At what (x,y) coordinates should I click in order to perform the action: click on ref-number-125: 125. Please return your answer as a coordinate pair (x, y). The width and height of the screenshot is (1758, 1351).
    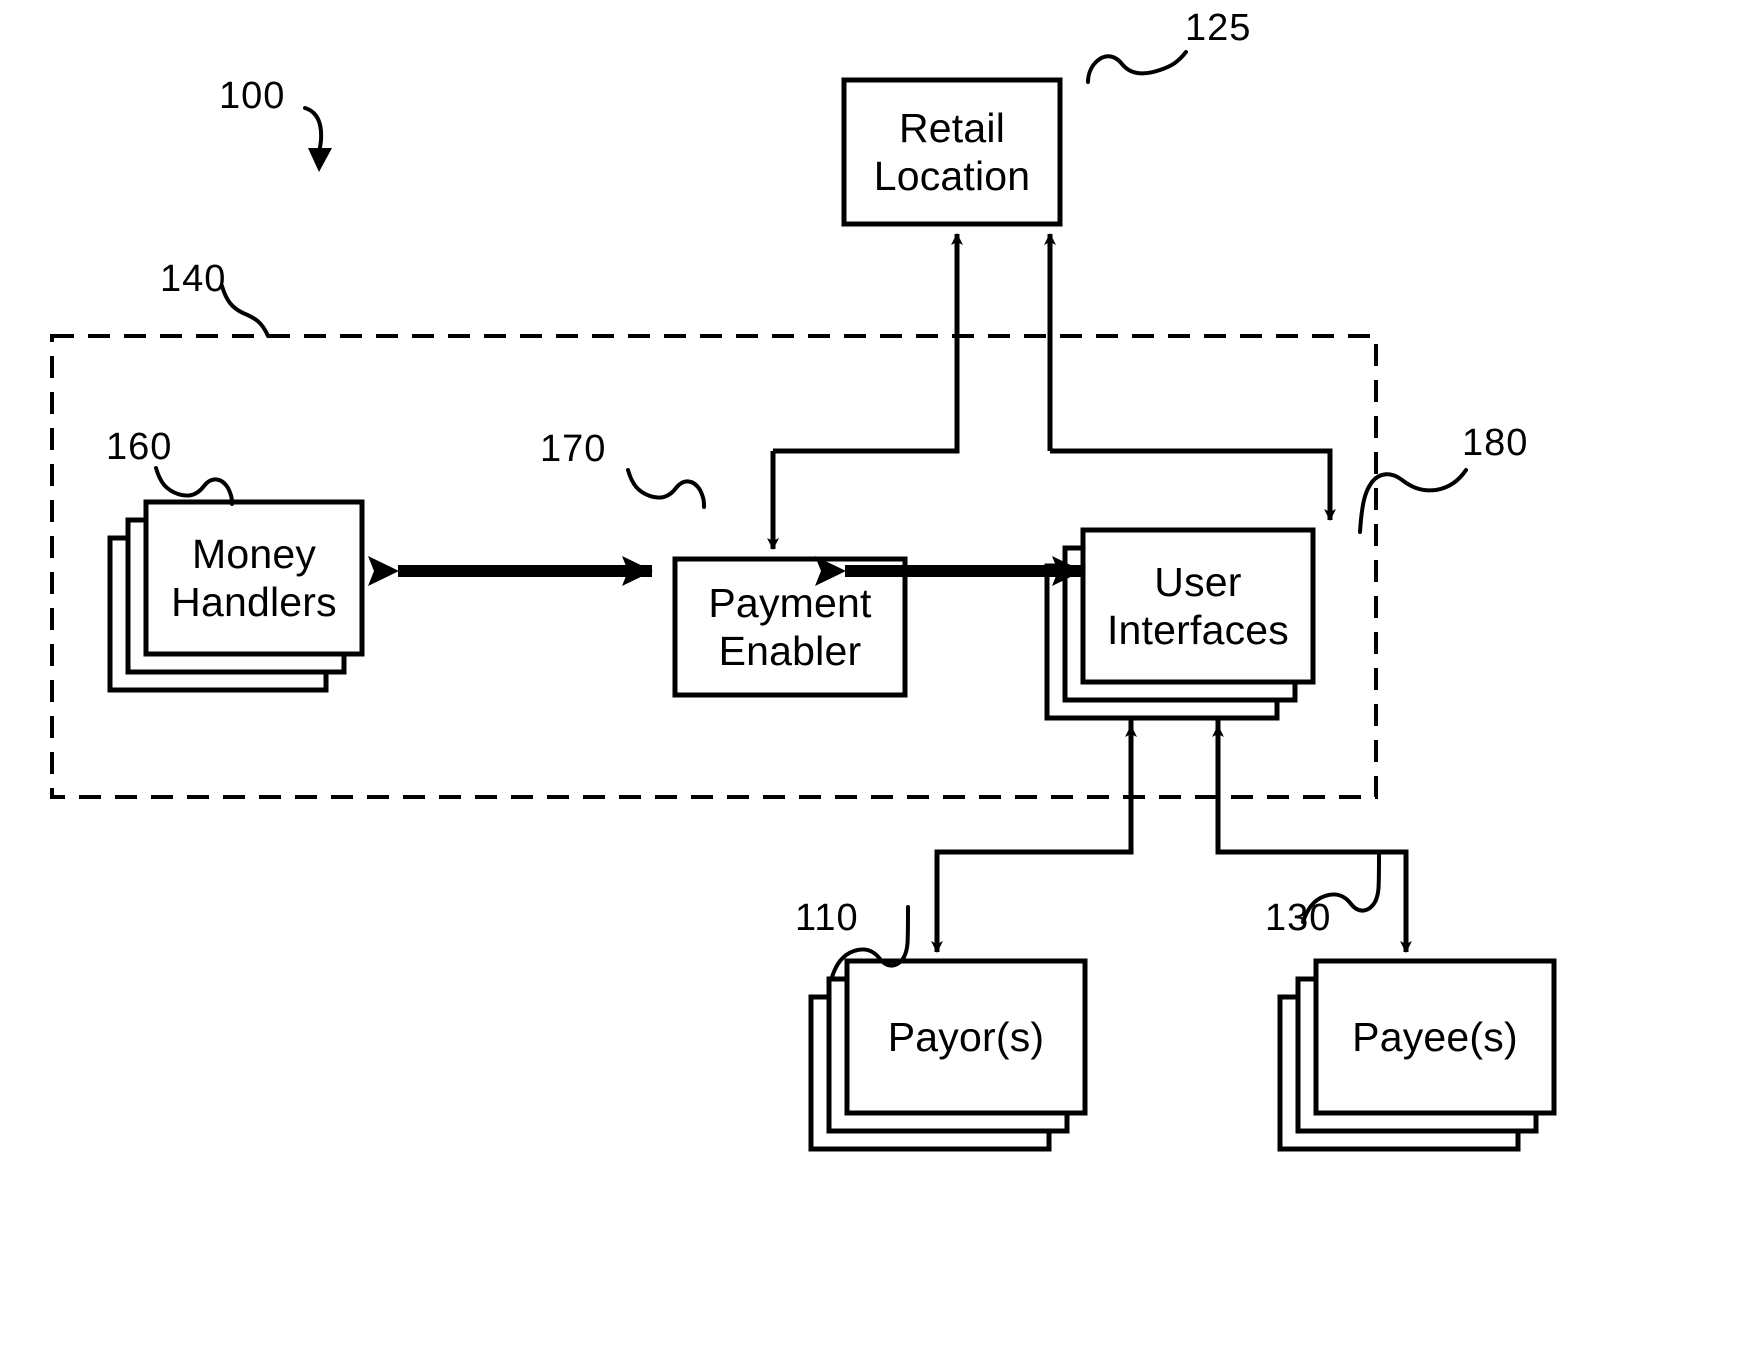
    Looking at the image, I should click on (1218, 28).